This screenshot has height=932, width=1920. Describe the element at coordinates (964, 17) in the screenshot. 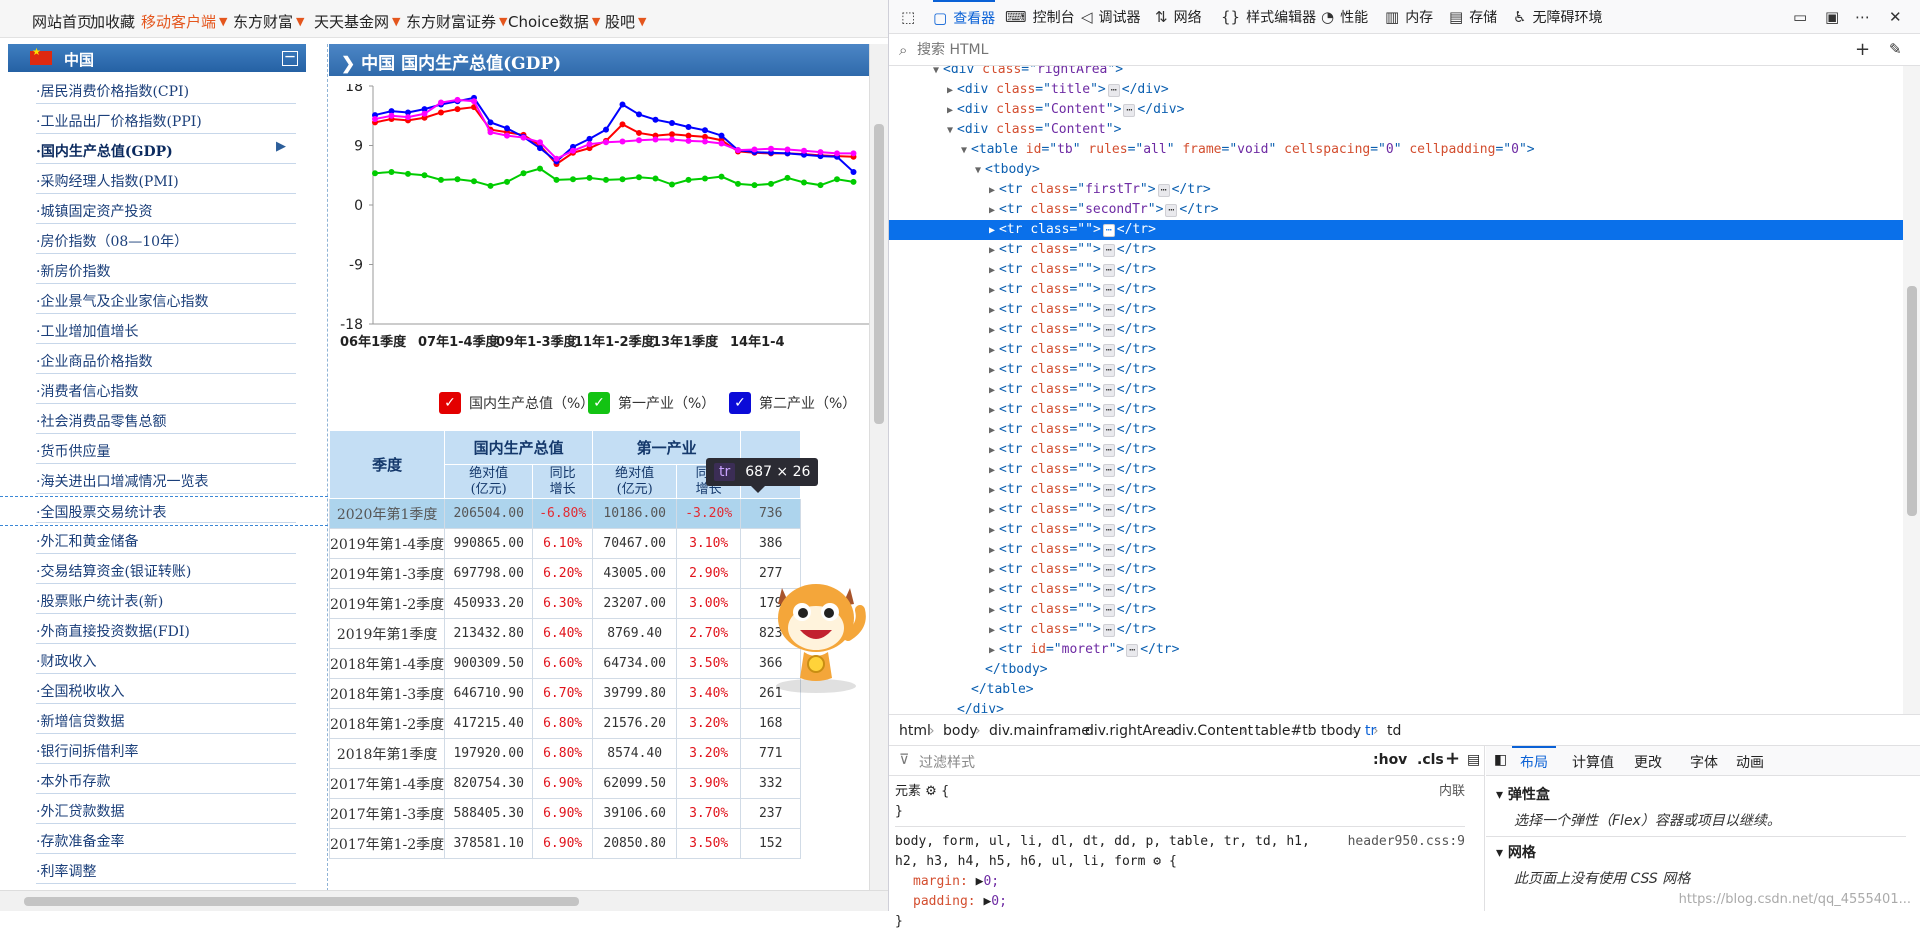

I see `devtools-tab: ▢ 查看器` at that location.